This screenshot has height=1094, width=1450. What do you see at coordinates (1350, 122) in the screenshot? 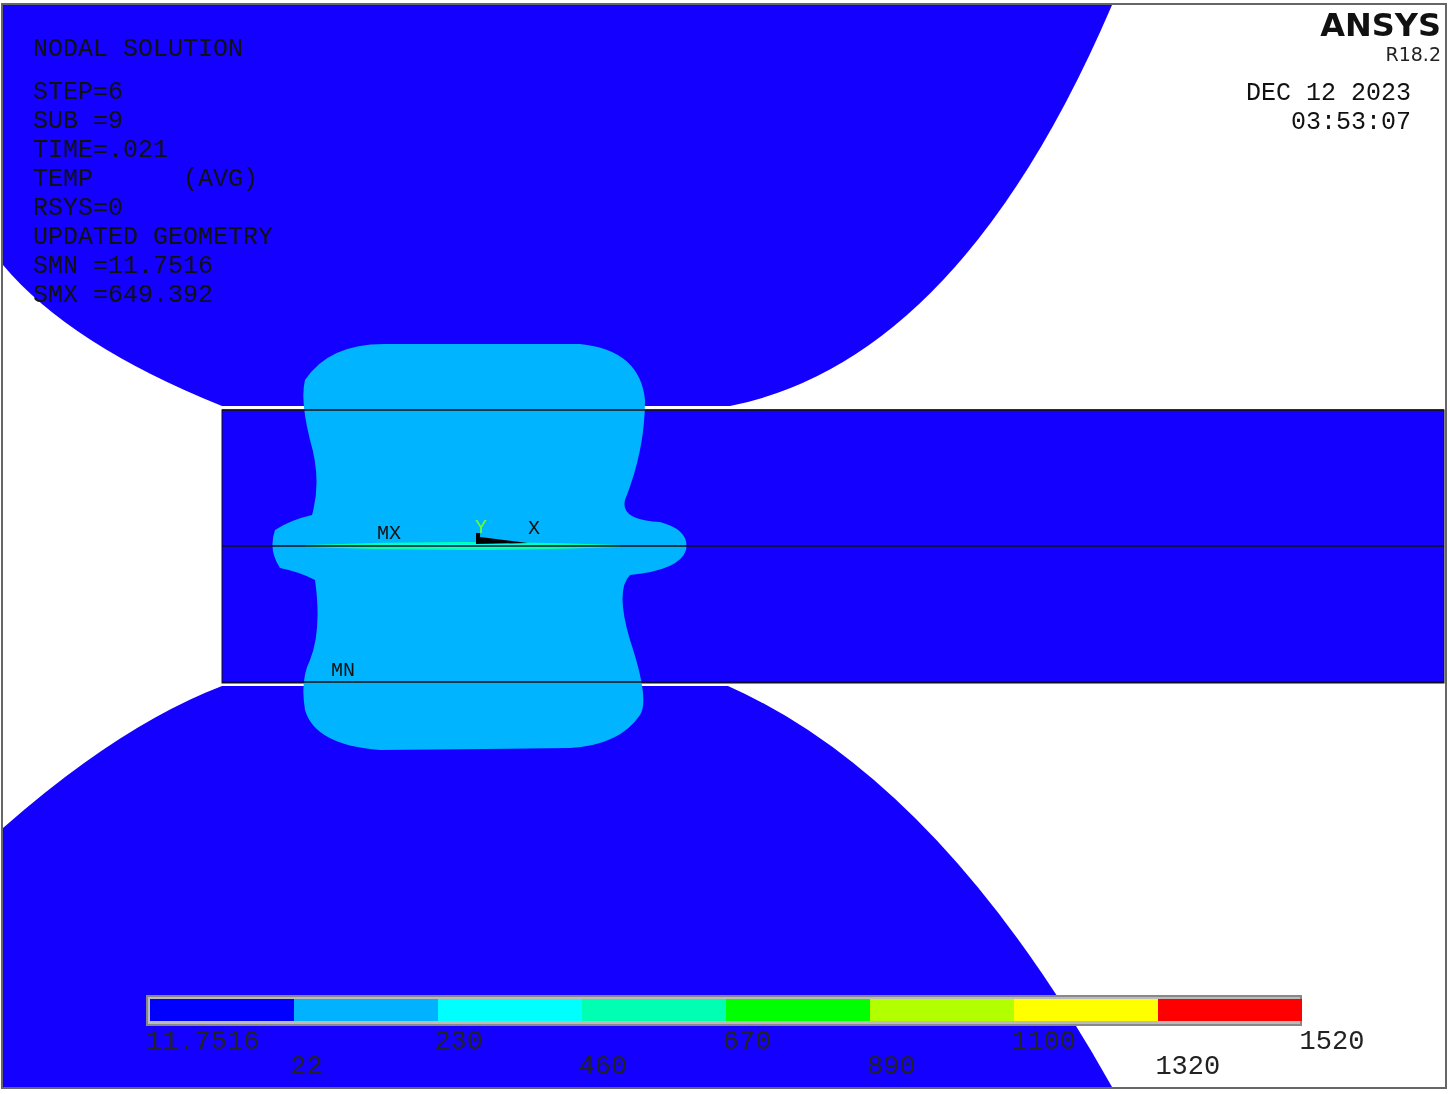
I see `time-text: 03:53:07` at bounding box center [1350, 122].